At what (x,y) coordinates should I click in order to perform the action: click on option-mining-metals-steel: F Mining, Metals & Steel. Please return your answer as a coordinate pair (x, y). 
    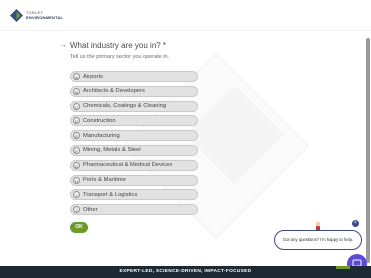
    Looking at the image, I should click on (134, 150).